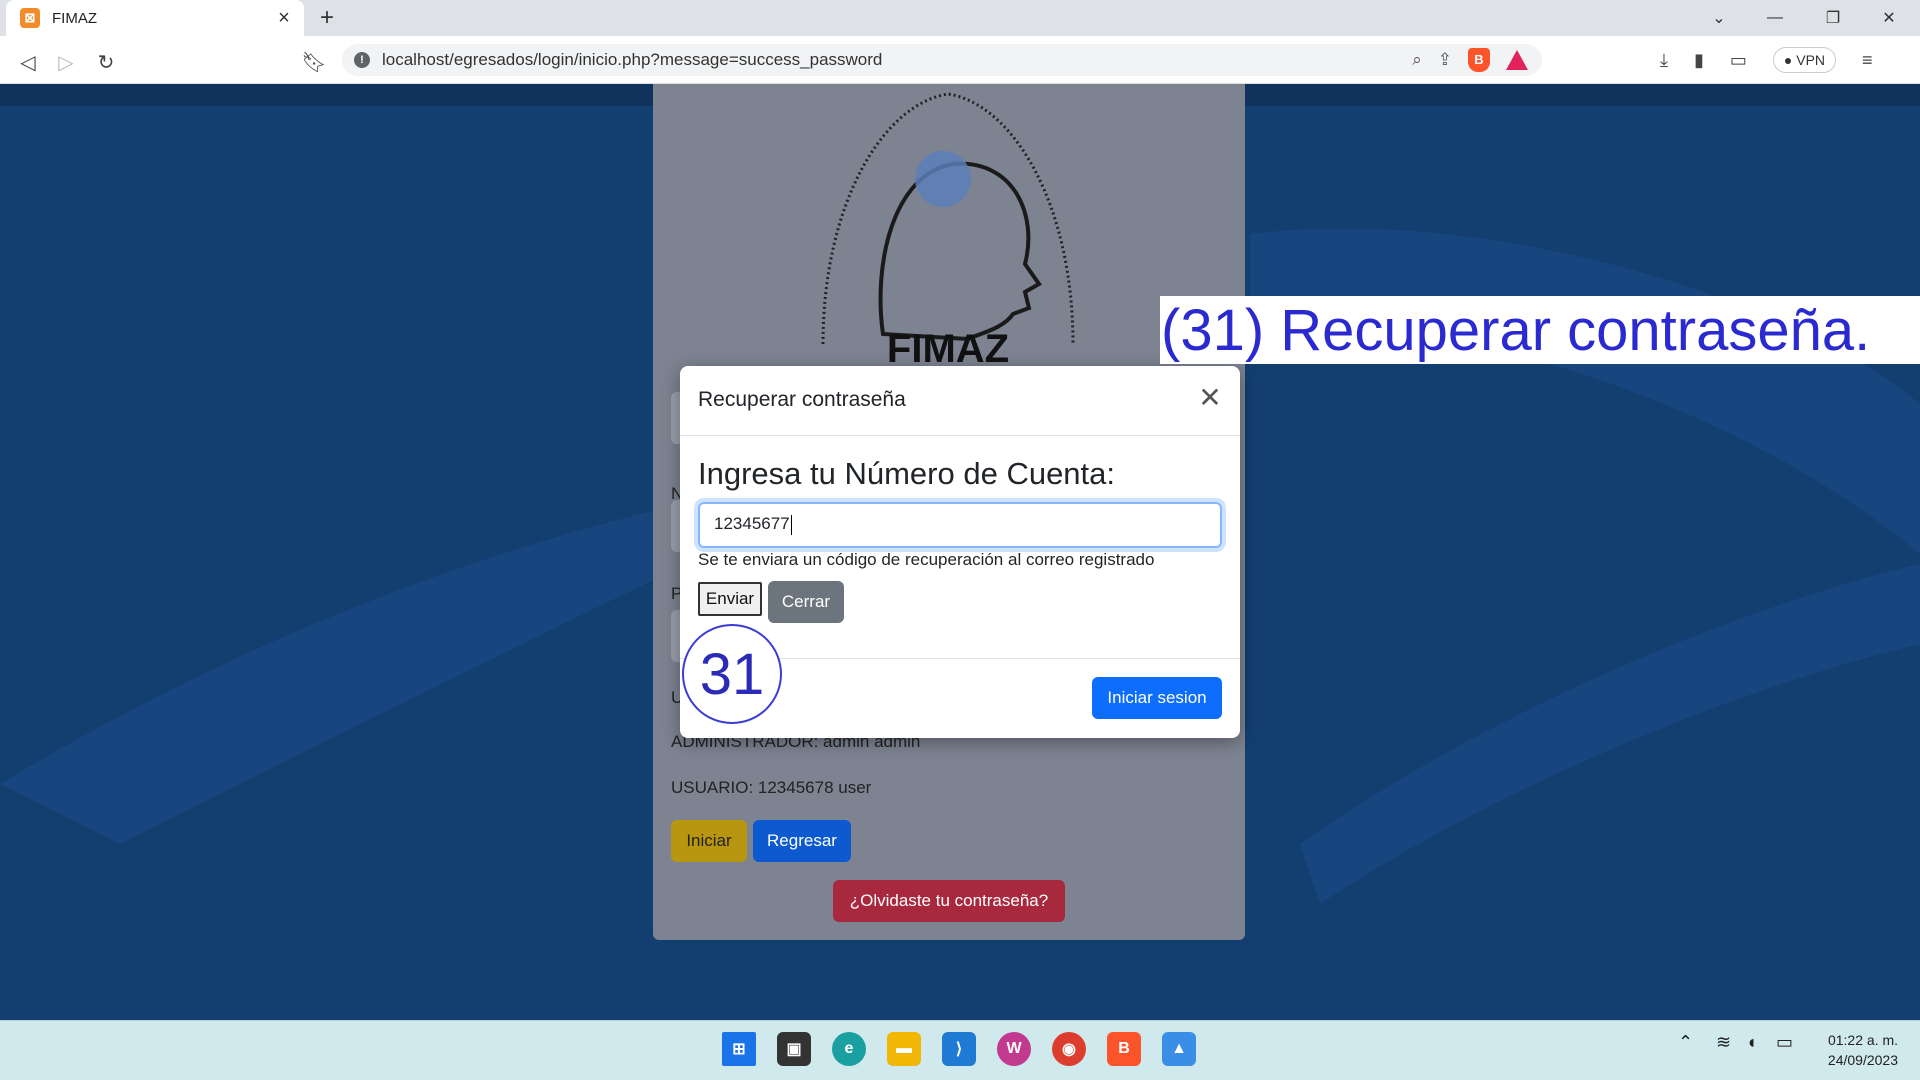  What do you see at coordinates (802, 841) in the screenshot?
I see `regresar-button: Regresar` at bounding box center [802, 841].